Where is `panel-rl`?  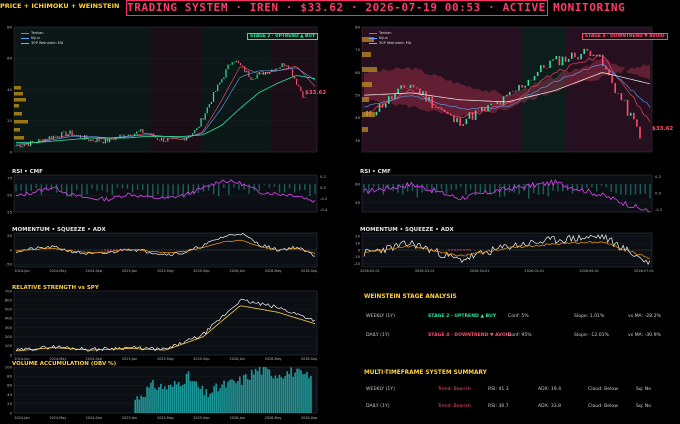
panel-rl is located at coordinates (165, 193).